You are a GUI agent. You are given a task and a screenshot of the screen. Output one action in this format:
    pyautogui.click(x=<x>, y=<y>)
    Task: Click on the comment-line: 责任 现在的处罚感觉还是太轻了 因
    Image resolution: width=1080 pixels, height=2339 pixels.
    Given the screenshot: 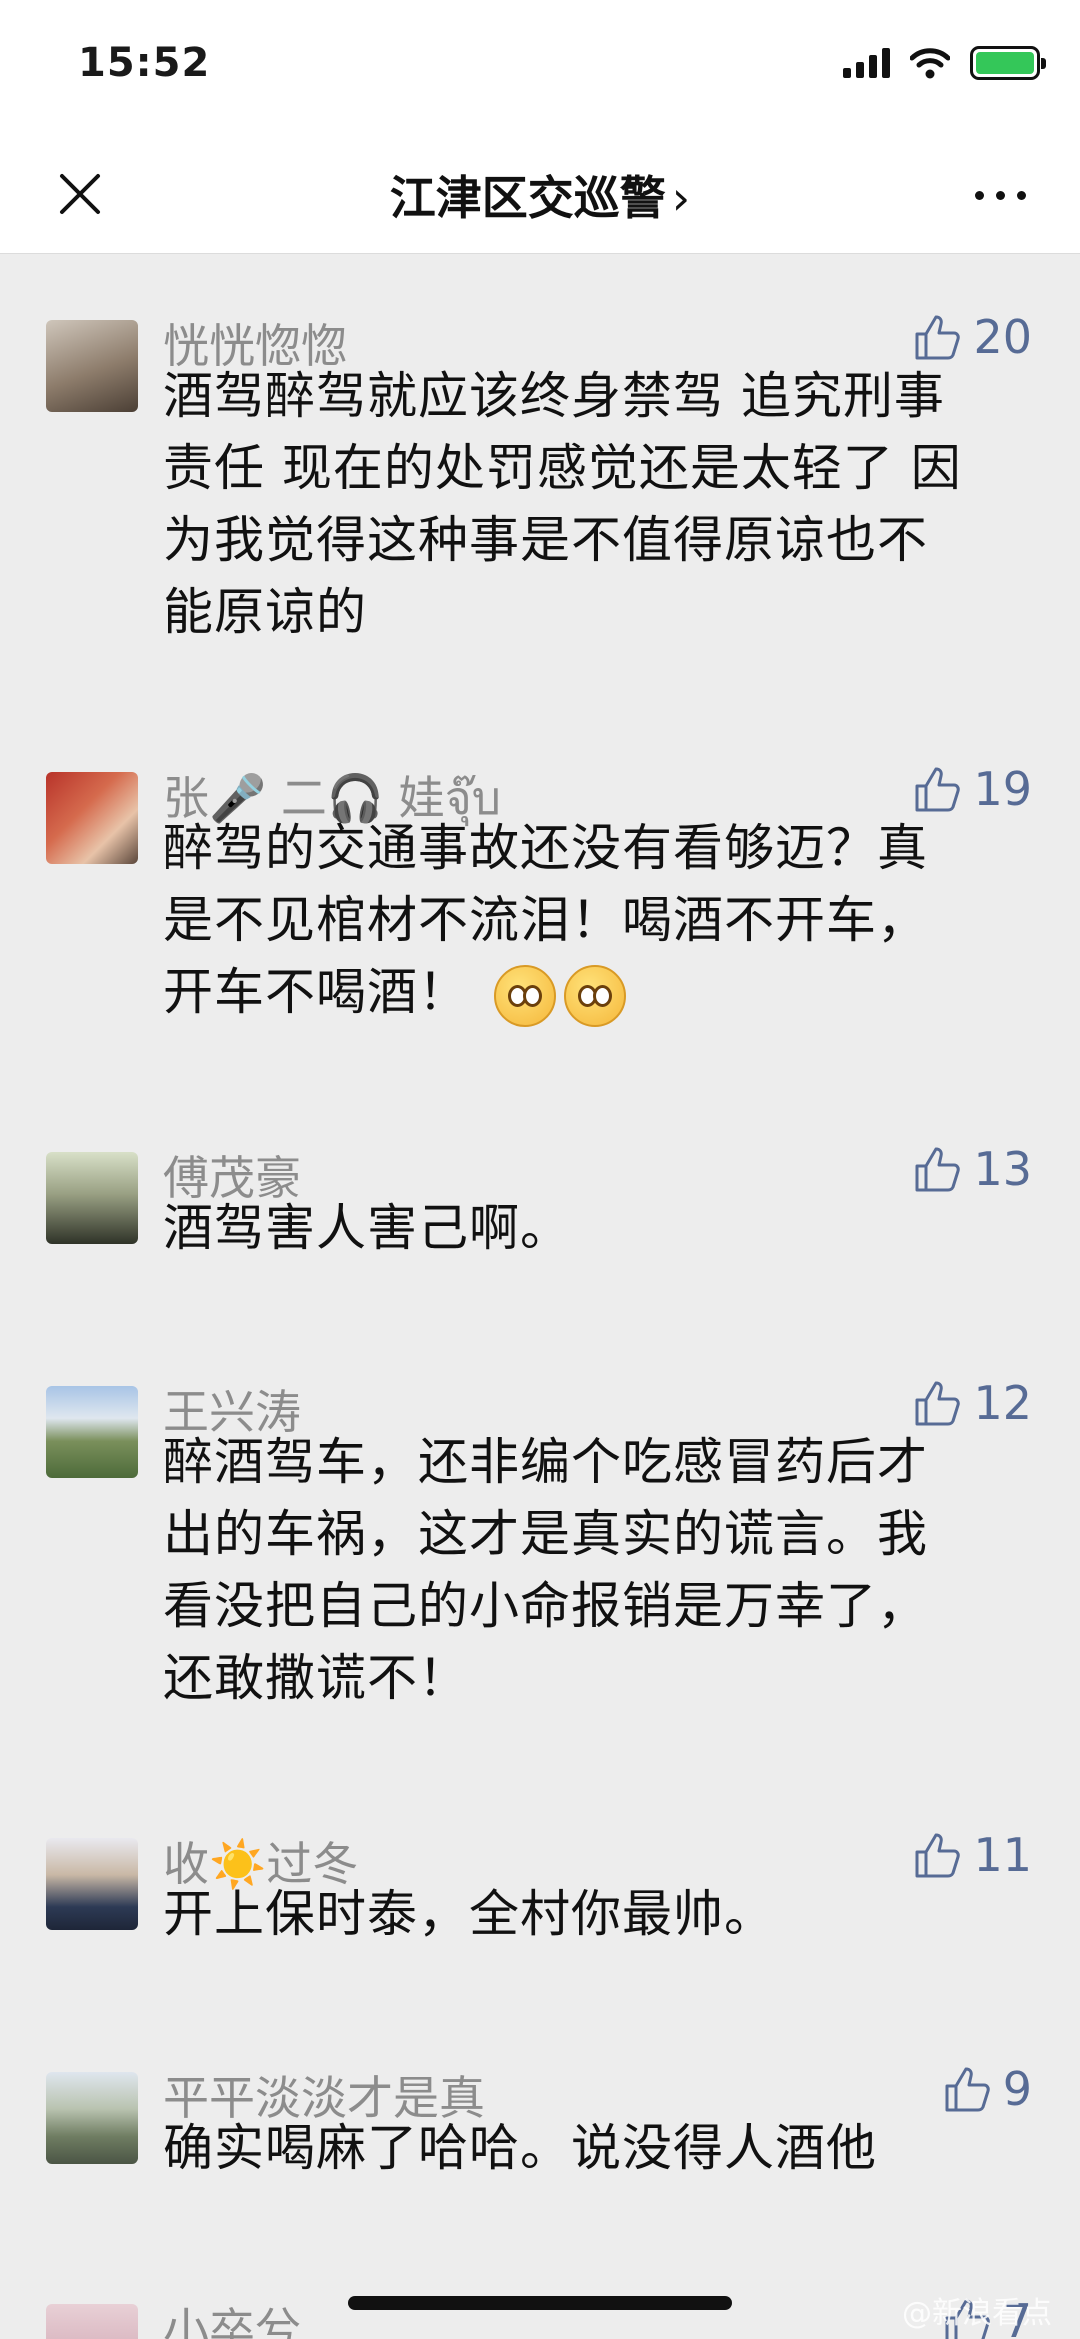 What is the action you would take?
    pyautogui.click(x=562, y=468)
    